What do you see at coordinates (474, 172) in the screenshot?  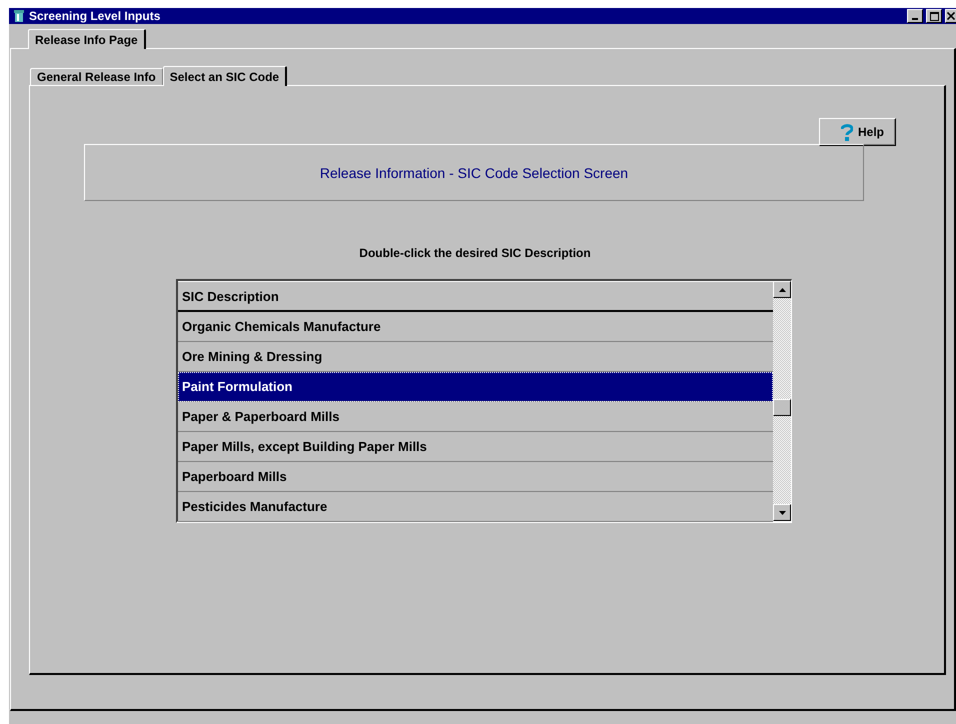 I see `screen-heading: Release Information - SIC Code Selection Screen` at bounding box center [474, 172].